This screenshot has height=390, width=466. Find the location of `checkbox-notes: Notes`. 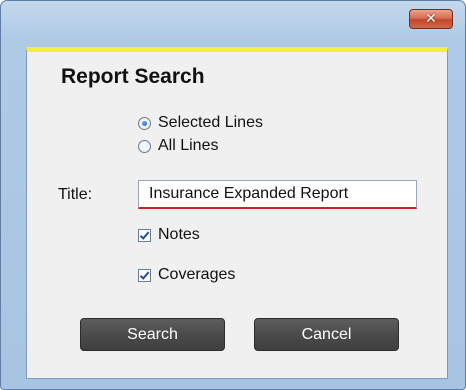

checkbox-notes: Notes is located at coordinates (169, 235).